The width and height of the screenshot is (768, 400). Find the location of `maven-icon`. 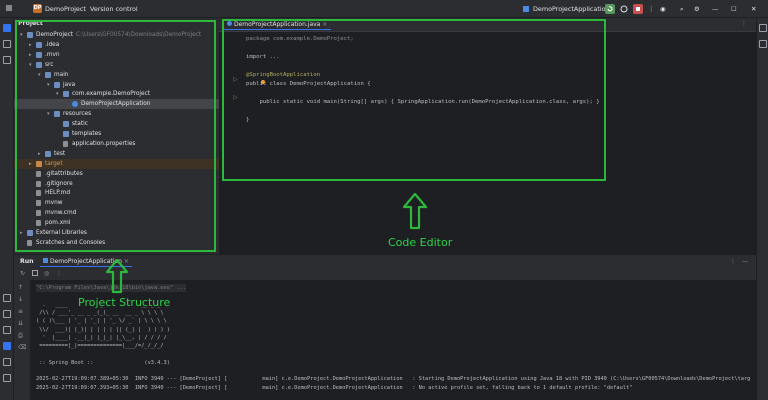

maven-icon is located at coordinates (763, 44).